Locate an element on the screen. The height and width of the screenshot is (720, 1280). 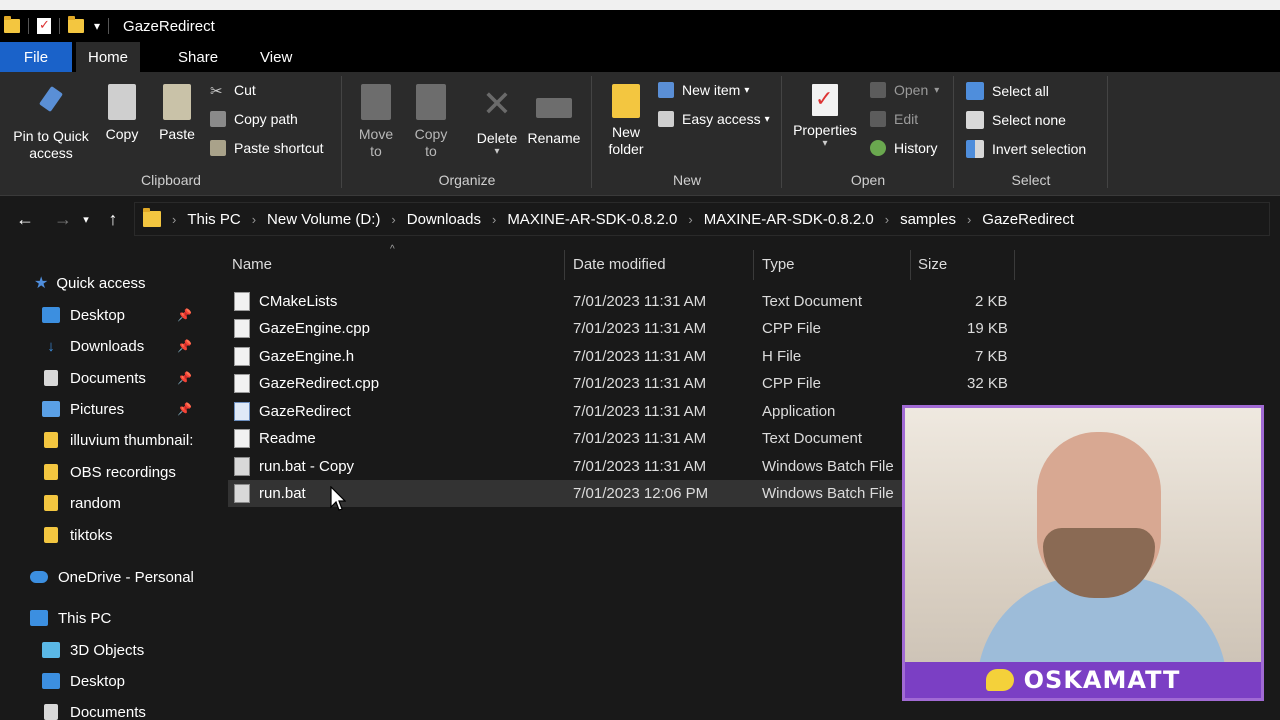
invert-selection-button: Invert selection is located at coordinates (1026, 149).